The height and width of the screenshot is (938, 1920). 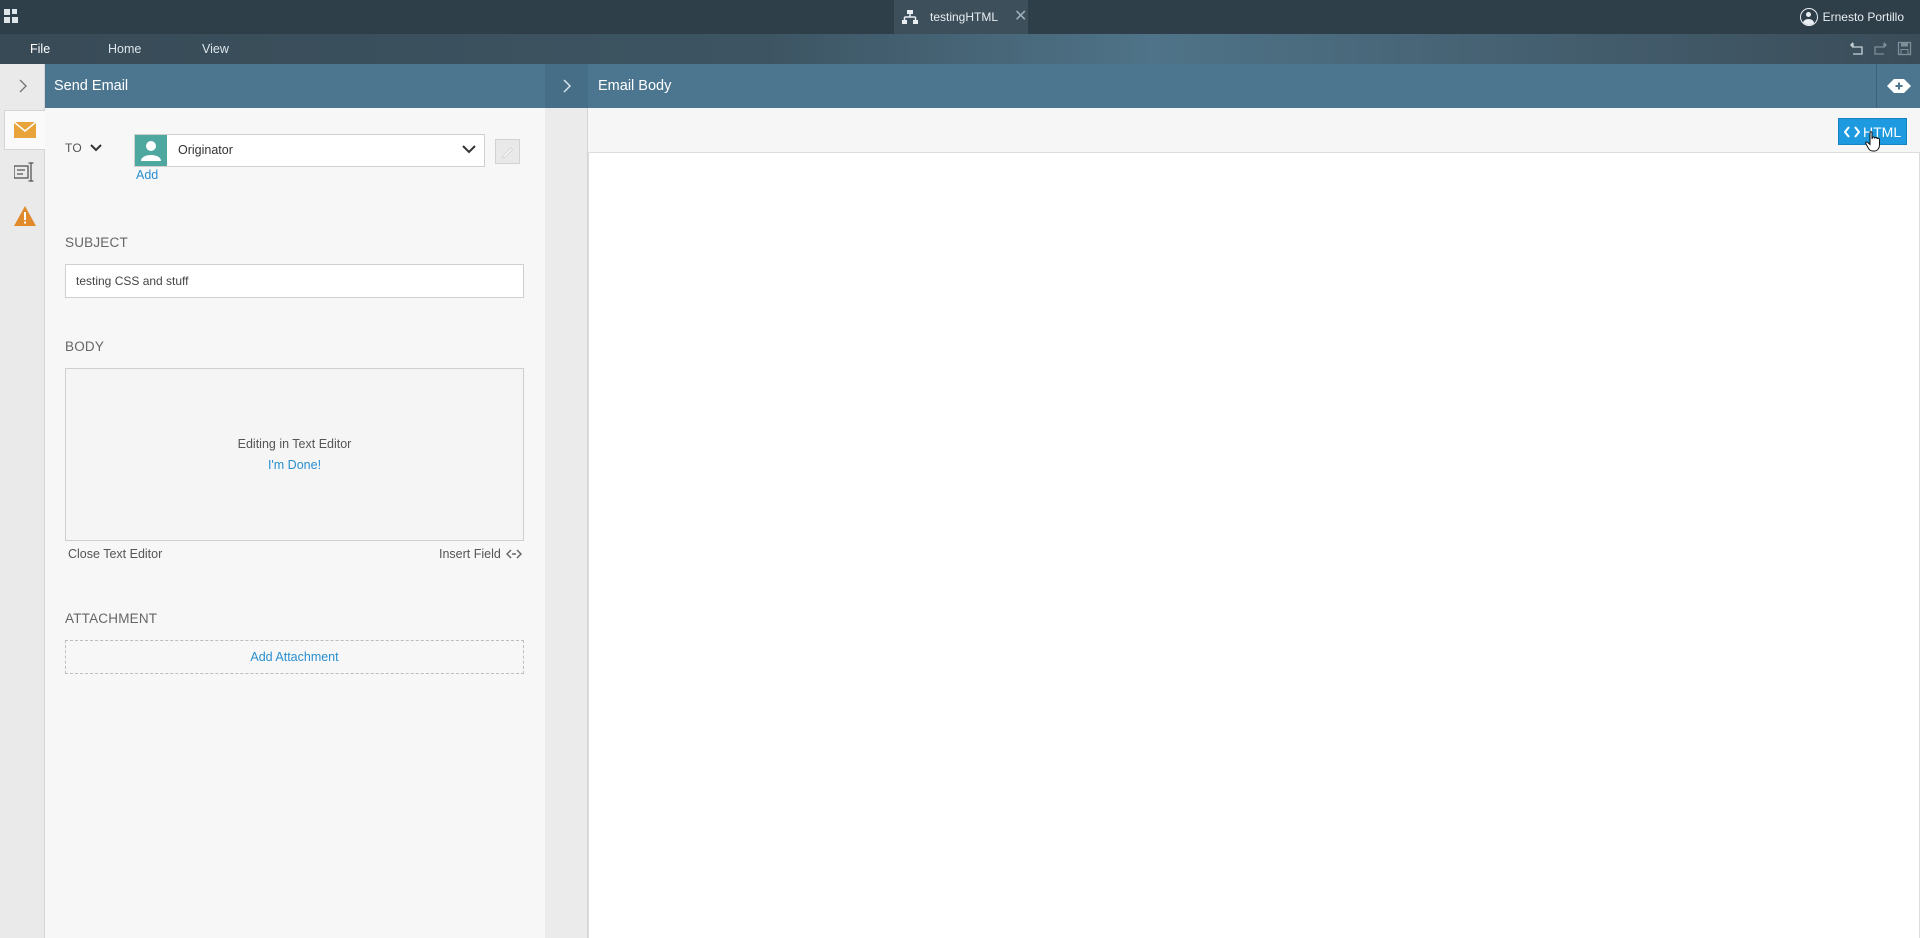 I want to click on im-done-link: I'm Done!, so click(x=294, y=465).